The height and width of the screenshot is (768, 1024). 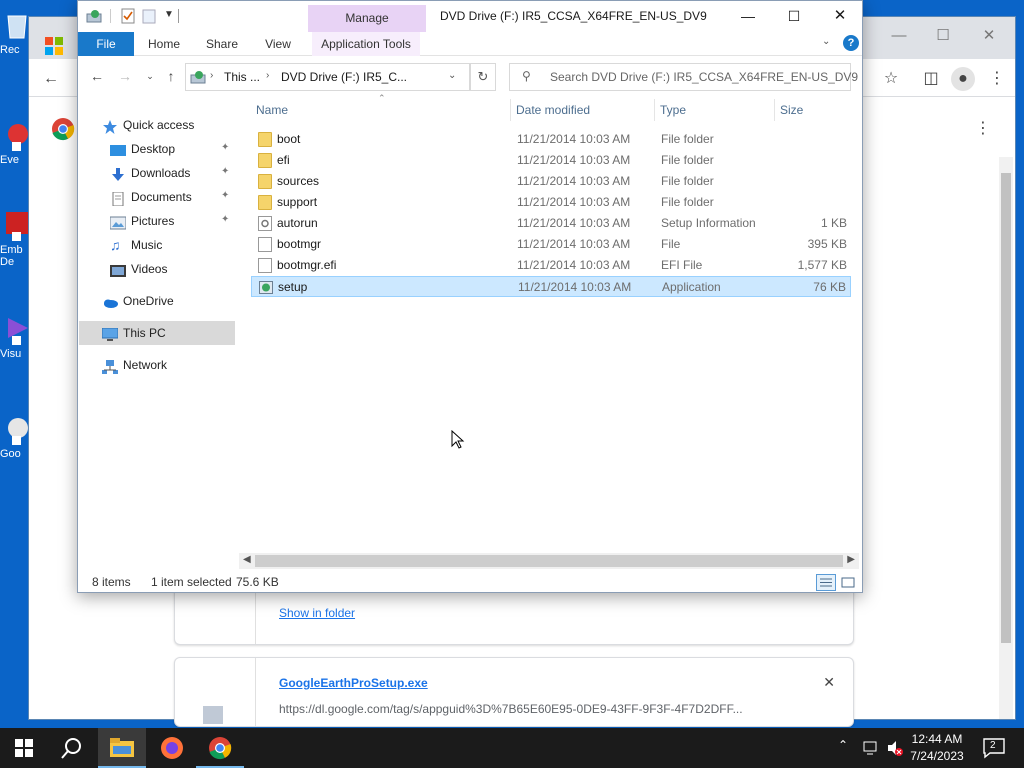 I want to click on file-row: support 11/21/2014 10:03 AM File folder, so click(x=551, y=202).